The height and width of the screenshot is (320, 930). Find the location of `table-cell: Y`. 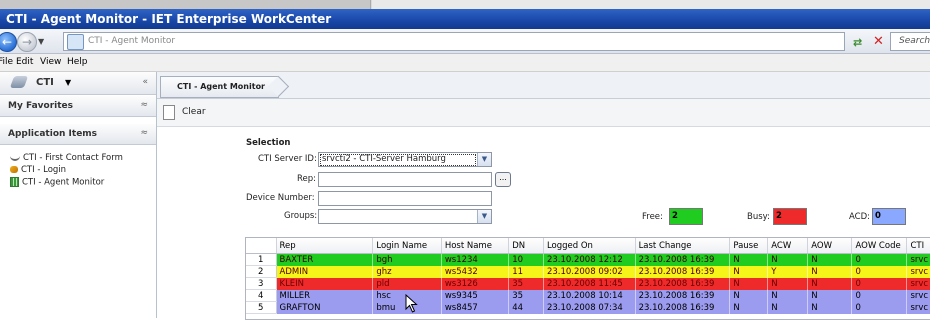

table-cell: Y is located at coordinates (788, 271).